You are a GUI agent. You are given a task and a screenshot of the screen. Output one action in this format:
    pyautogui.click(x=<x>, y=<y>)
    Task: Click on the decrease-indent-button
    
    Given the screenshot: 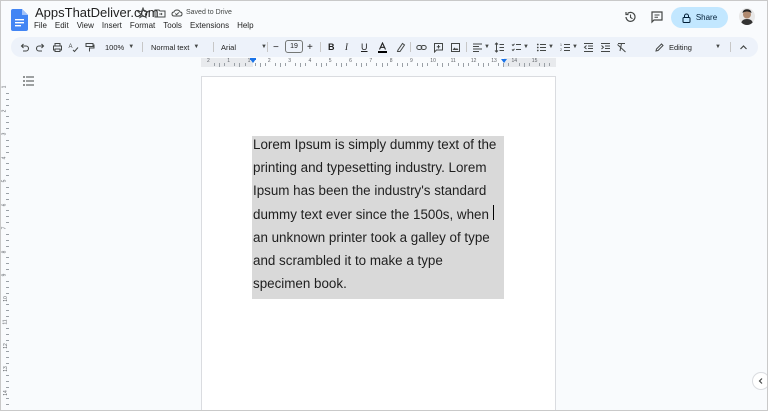 What is the action you would take?
    pyautogui.click(x=588, y=47)
    